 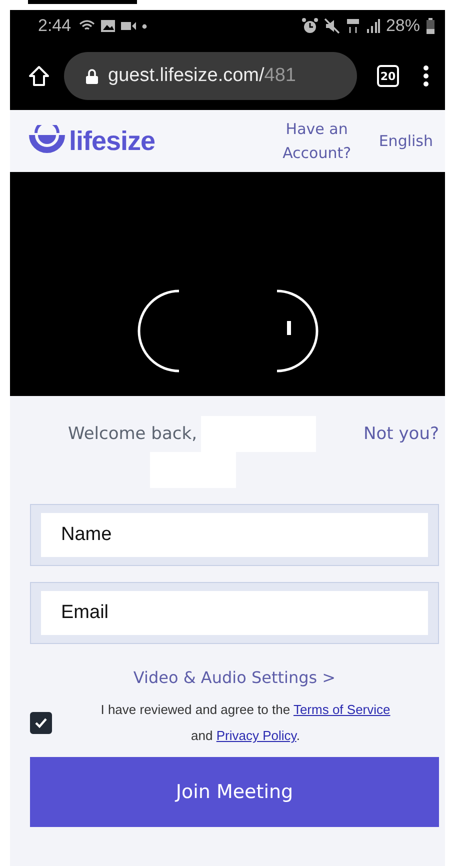 I want to click on welcome-text: Welcome back,, so click(x=132, y=434).